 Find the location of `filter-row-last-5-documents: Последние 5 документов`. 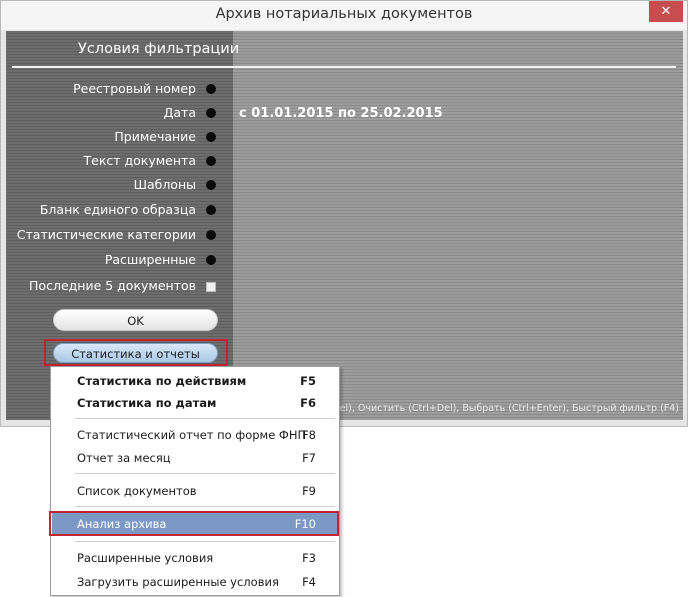

filter-row-last-5-documents: Последние 5 документов is located at coordinates (111, 287).